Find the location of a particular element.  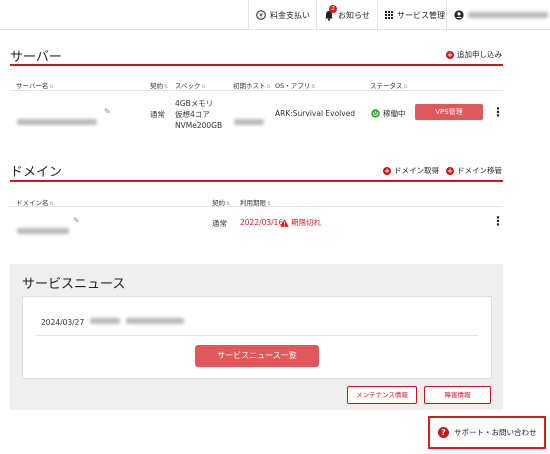

acquire-domain-link: + ドメイン取得 is located at coordinates (411, 170).